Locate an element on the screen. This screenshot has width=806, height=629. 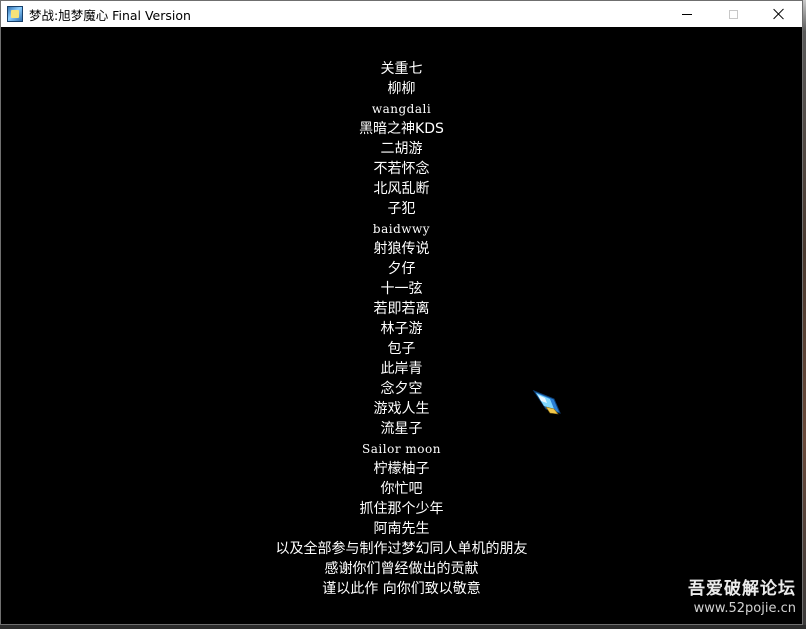
credit-line: 十一弦 is located at coordinates (401, 289).